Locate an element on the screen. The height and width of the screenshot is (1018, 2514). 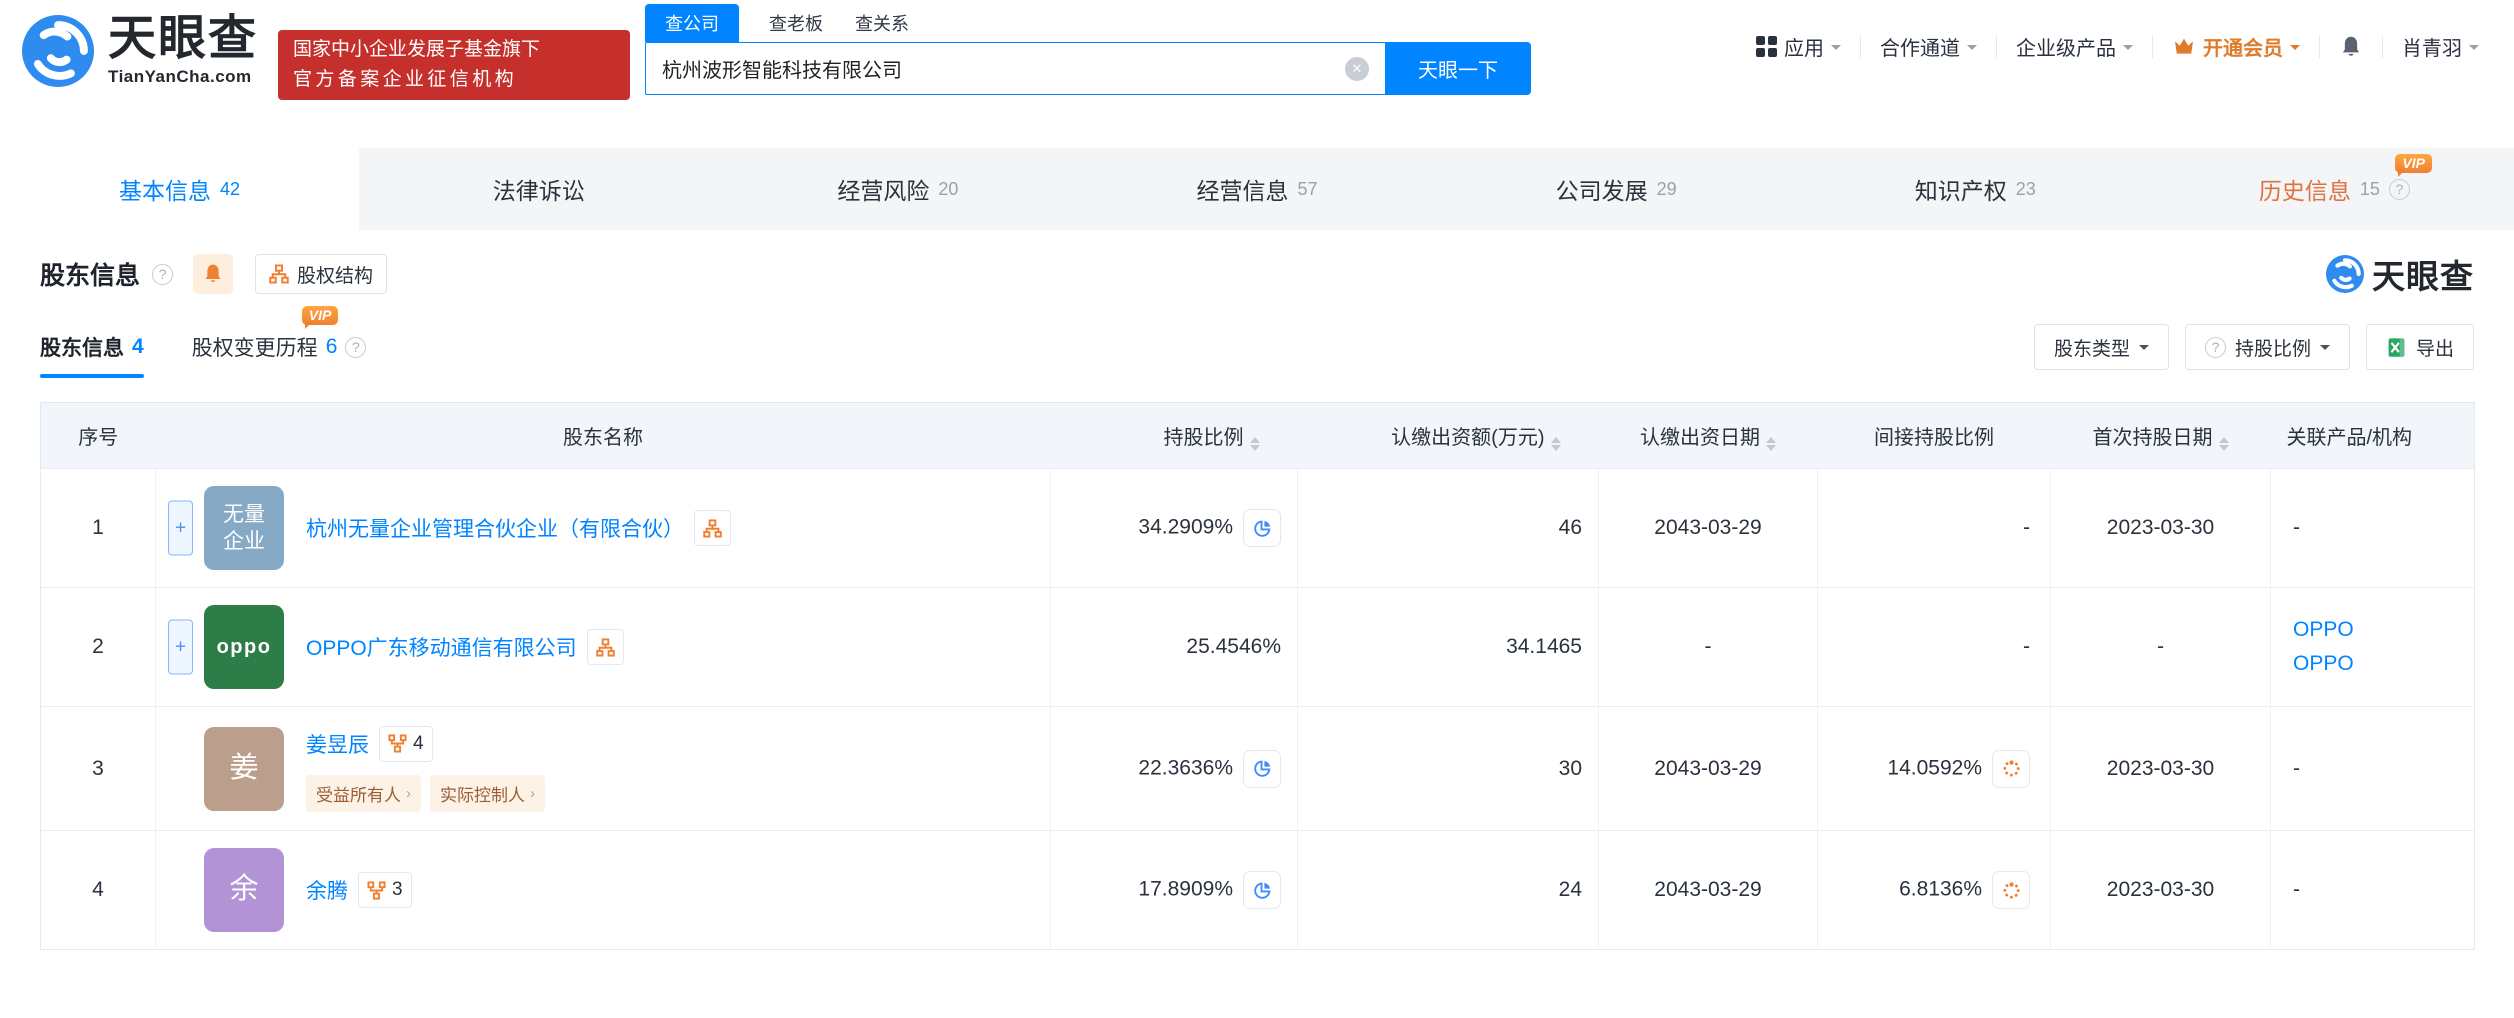
avatar: 余 is located at coordinates (244, 890).